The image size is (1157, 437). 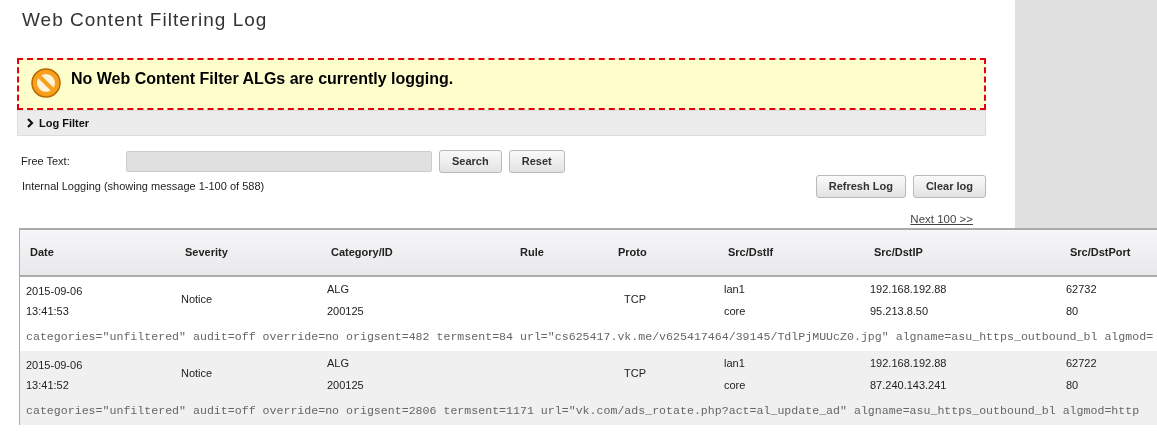 I want to click on clear-log-button: Clear log, so click(x=949, y=186).